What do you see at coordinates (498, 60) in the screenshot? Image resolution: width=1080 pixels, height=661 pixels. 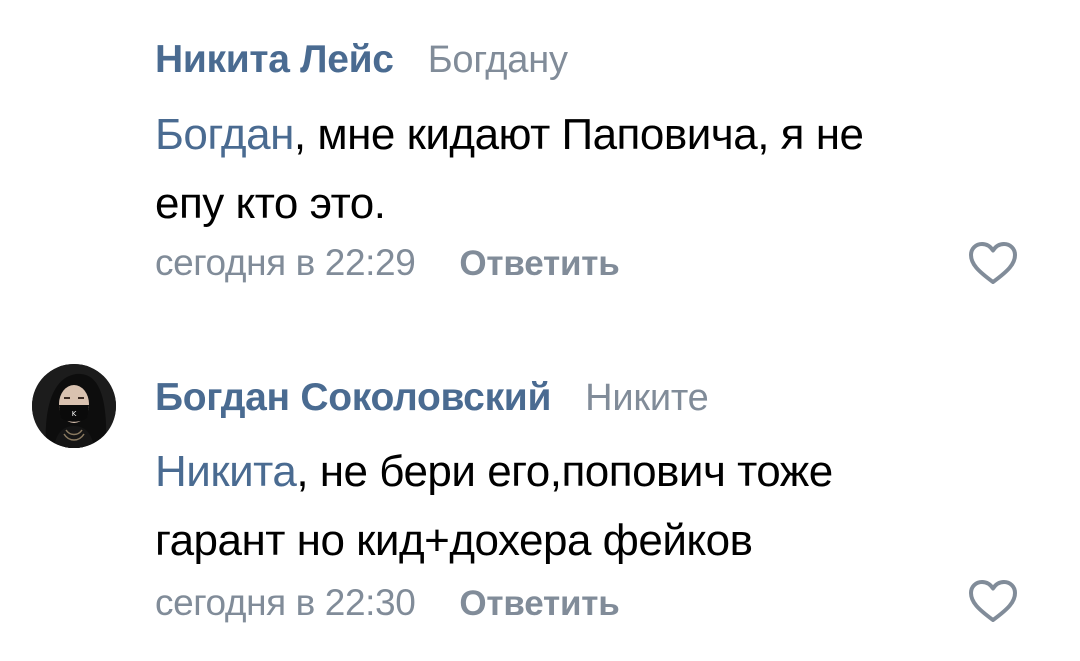 I see `reply-to-name: Богдану` at bounding box center [498, 60].